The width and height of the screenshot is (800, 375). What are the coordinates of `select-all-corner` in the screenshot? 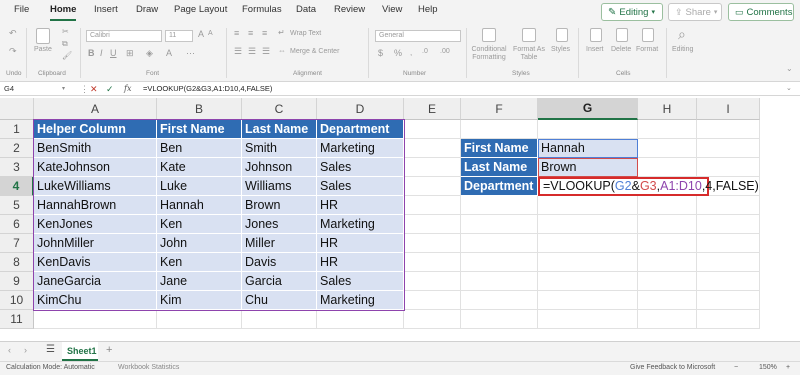 It's located at (17, 109).